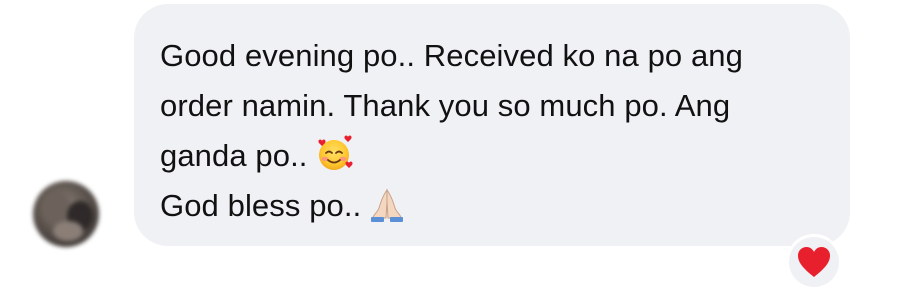  What do you see at coordinates (495, 156) in the screenshot?
I see `message-line-with-emoji: ganda po..` at bounding box center [495, 156].